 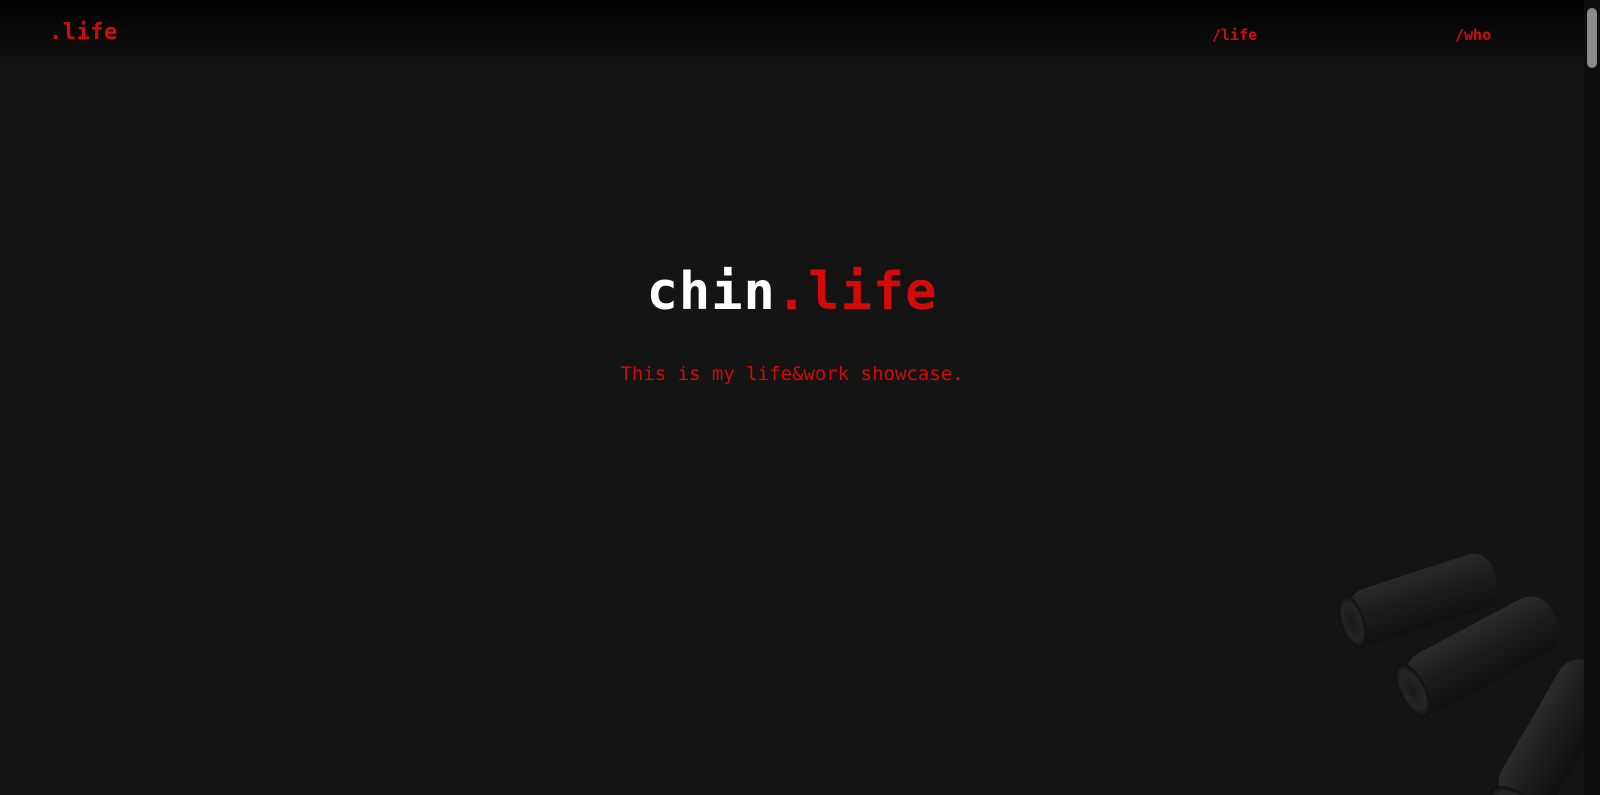 What do you see at coordinates (83, 32) in the screenshot?
I see `brand-logo-link: .life` at bounding box center [83, 32].